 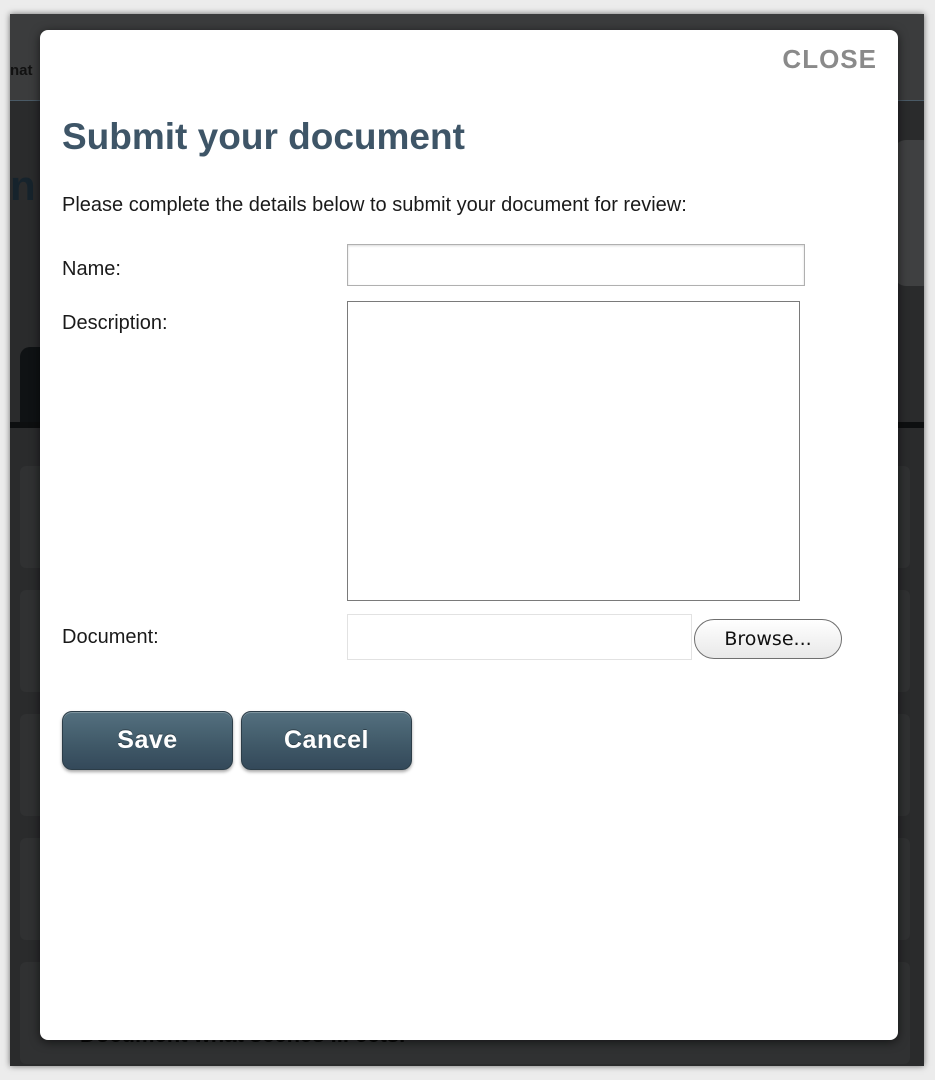 I want to click on description-label: Description:, so click(x=115, y=323).